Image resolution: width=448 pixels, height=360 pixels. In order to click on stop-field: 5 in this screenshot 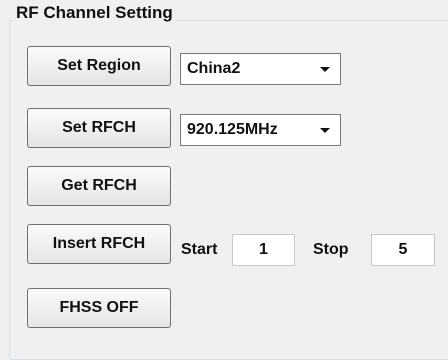, I will do `click(403, 250)`.